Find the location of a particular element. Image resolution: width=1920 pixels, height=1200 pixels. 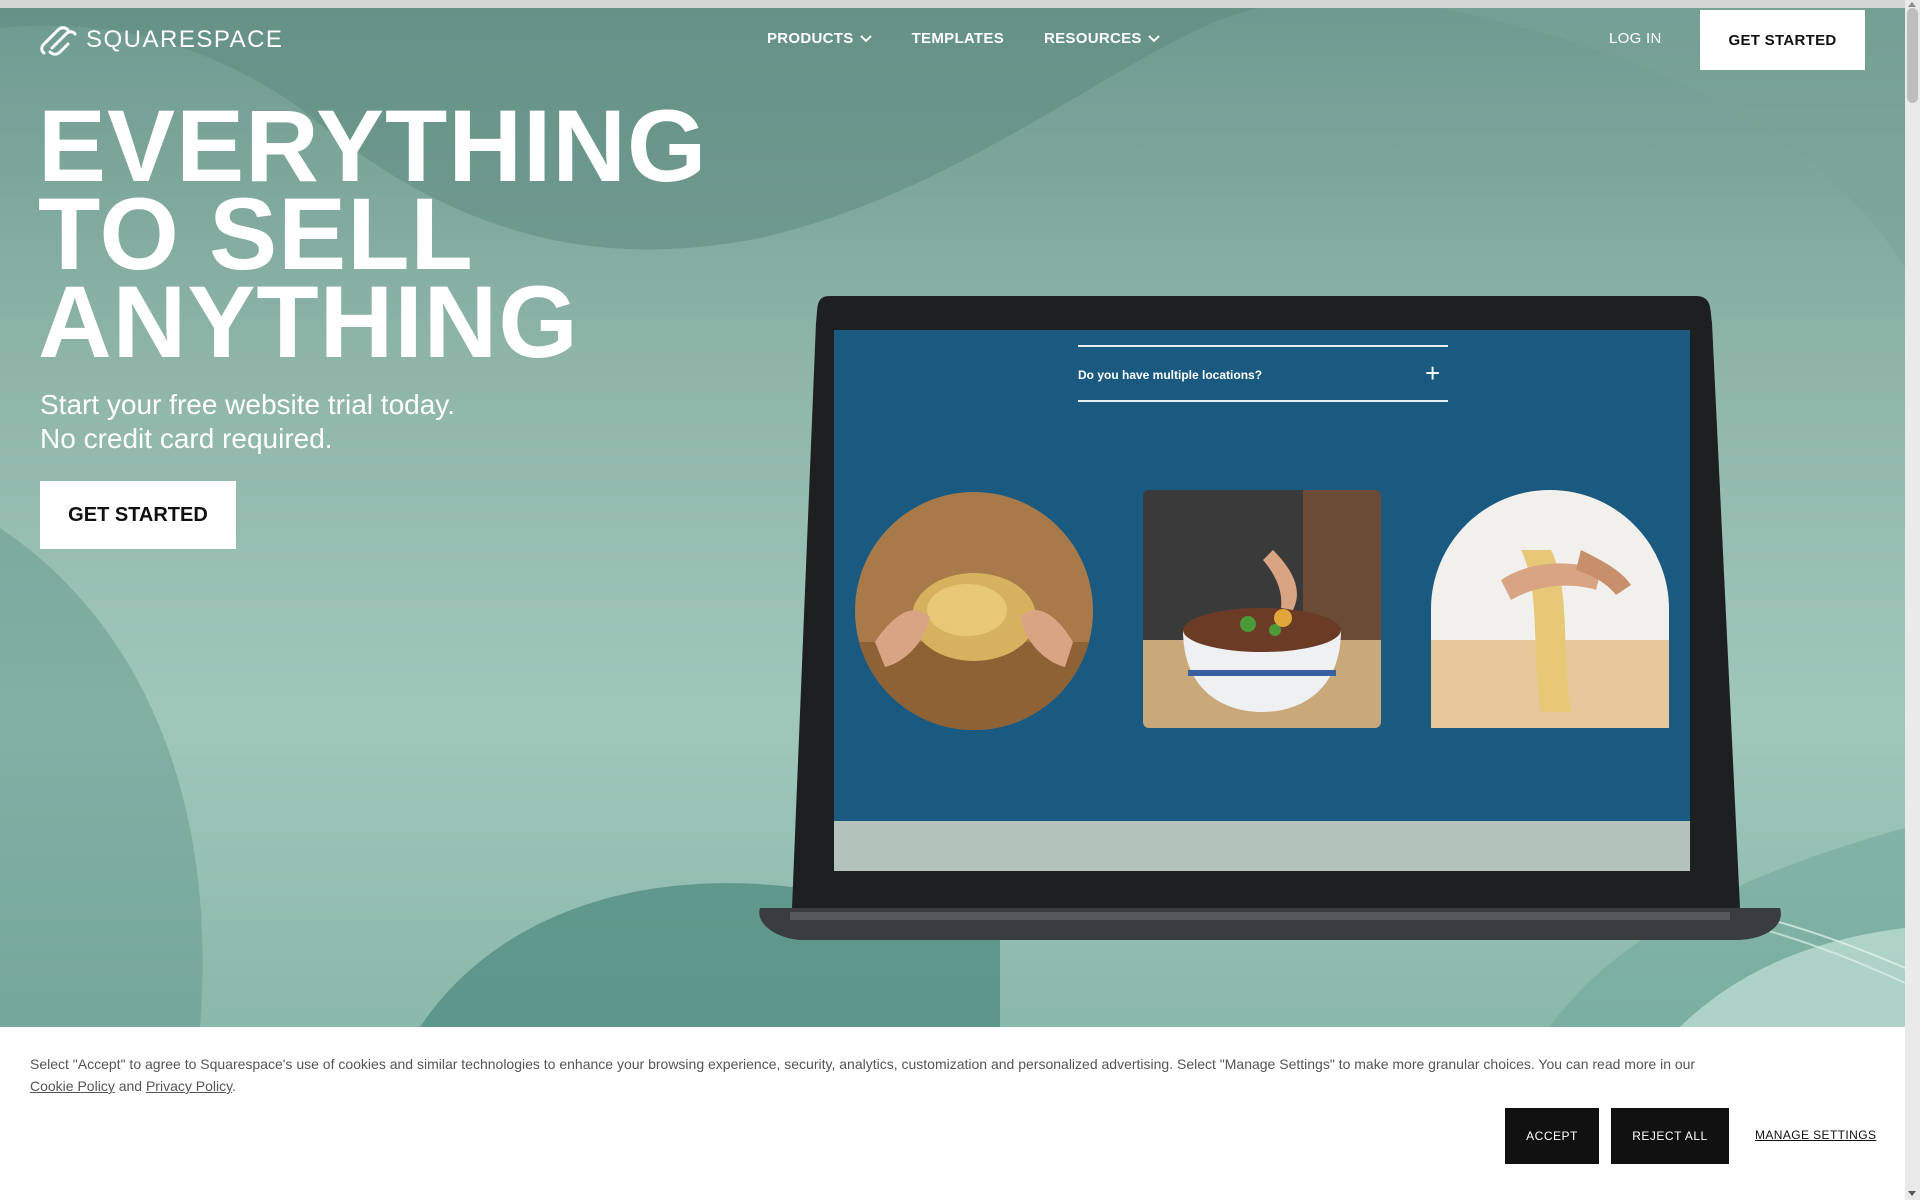

noodles-arch-photo is located at coordinates (1550, 609).